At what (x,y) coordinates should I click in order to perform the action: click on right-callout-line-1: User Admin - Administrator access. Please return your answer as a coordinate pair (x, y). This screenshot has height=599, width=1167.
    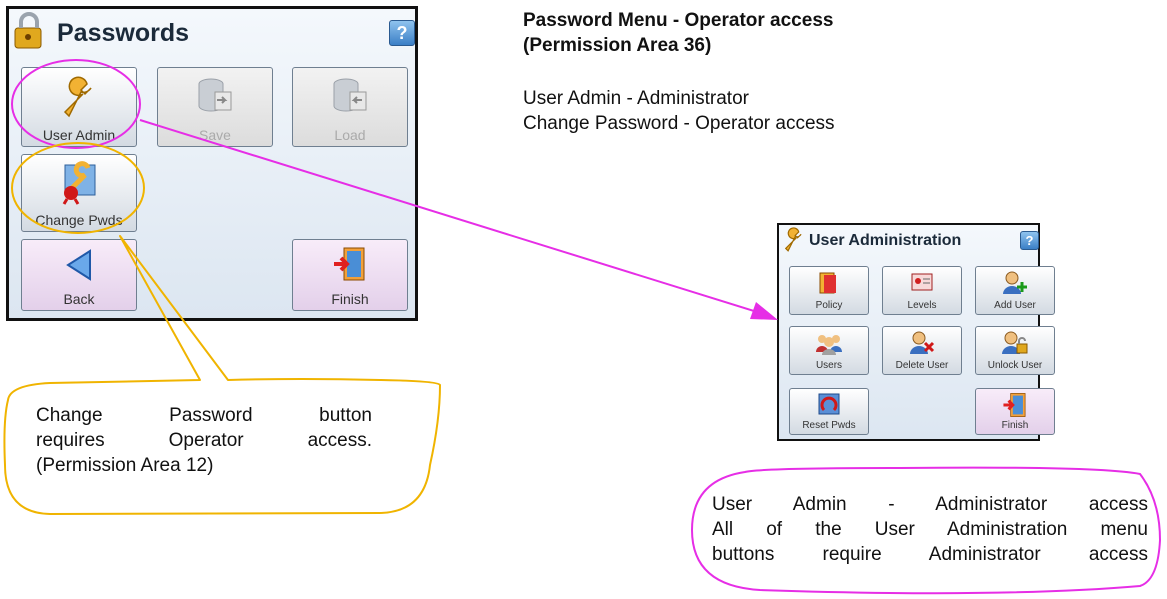
    Looking at the image, I should click on (930, 504).